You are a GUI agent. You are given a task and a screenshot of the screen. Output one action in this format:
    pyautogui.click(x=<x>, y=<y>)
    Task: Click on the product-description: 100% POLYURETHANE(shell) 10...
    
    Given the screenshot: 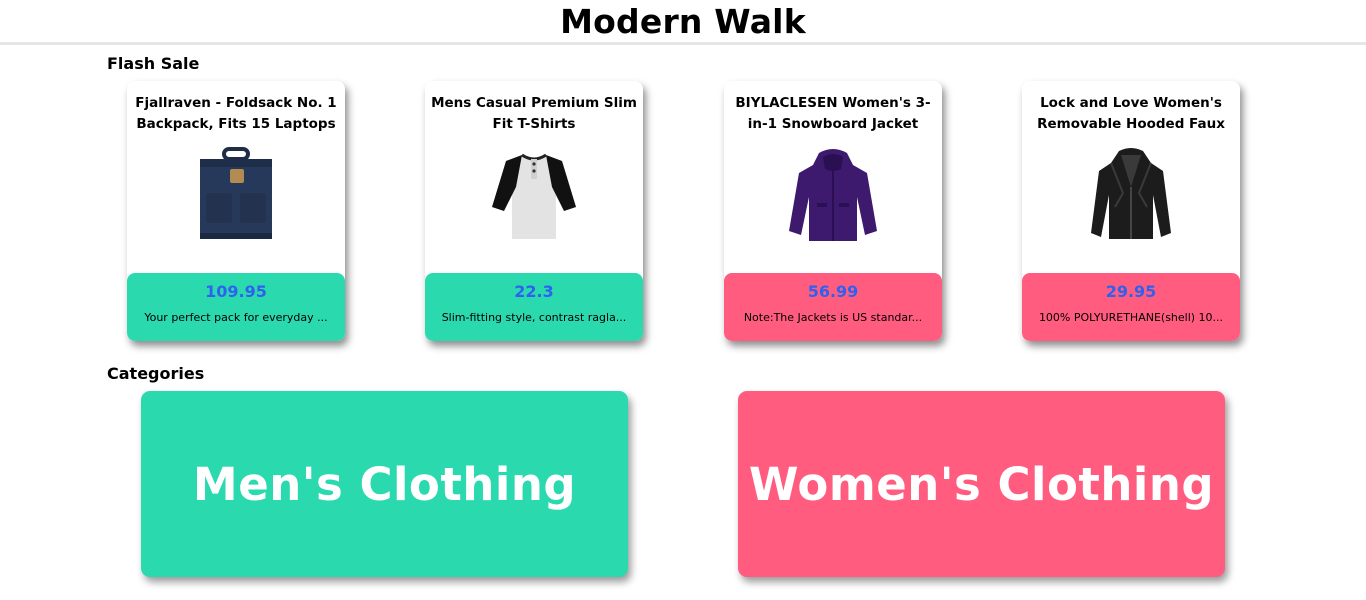 What is the action you would take?
    pyautogui.click(x=1131, y=317)
    